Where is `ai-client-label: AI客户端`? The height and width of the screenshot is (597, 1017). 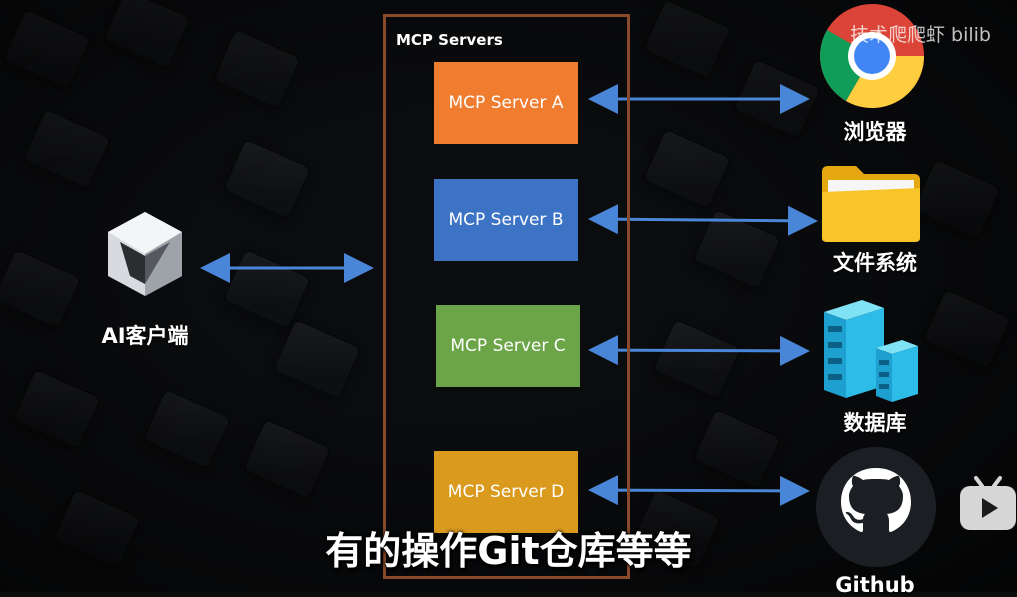
ai-client-label: AI客户端 is located at coordinates (145, 336).